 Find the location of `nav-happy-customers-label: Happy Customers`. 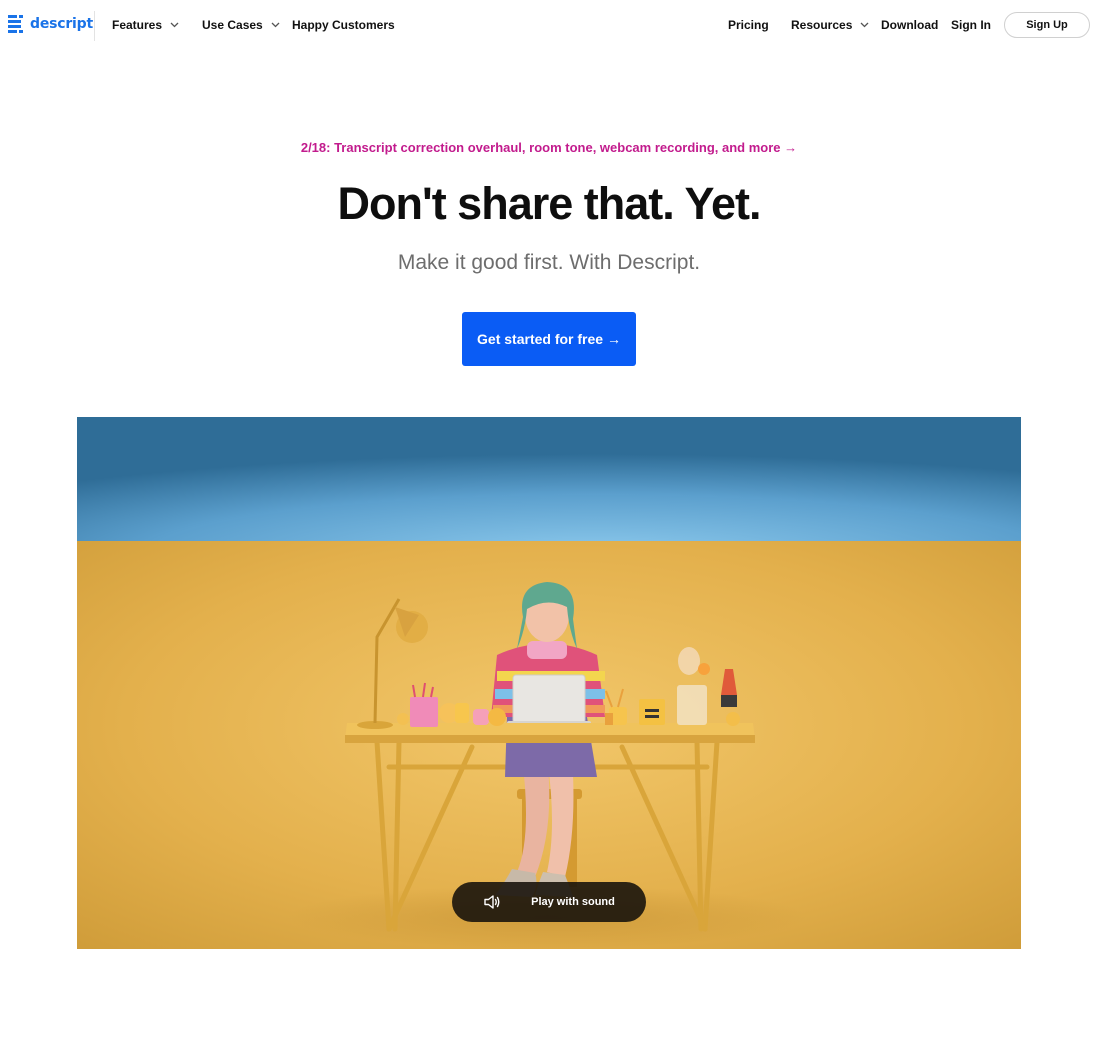

nav-happy-customers-label: Happy Customers is located at coordinates (343, 25).